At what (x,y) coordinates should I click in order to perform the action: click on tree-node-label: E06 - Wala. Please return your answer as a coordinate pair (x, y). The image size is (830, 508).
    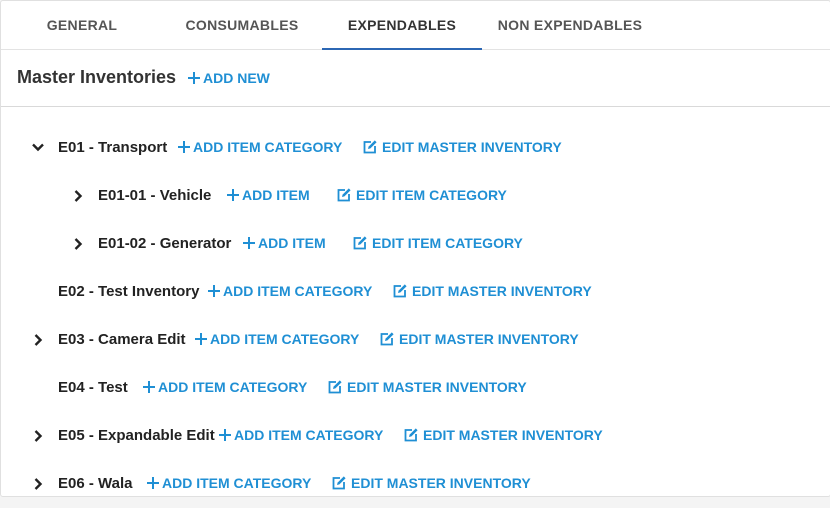
    Looking at the image, I should click on (95, 483).